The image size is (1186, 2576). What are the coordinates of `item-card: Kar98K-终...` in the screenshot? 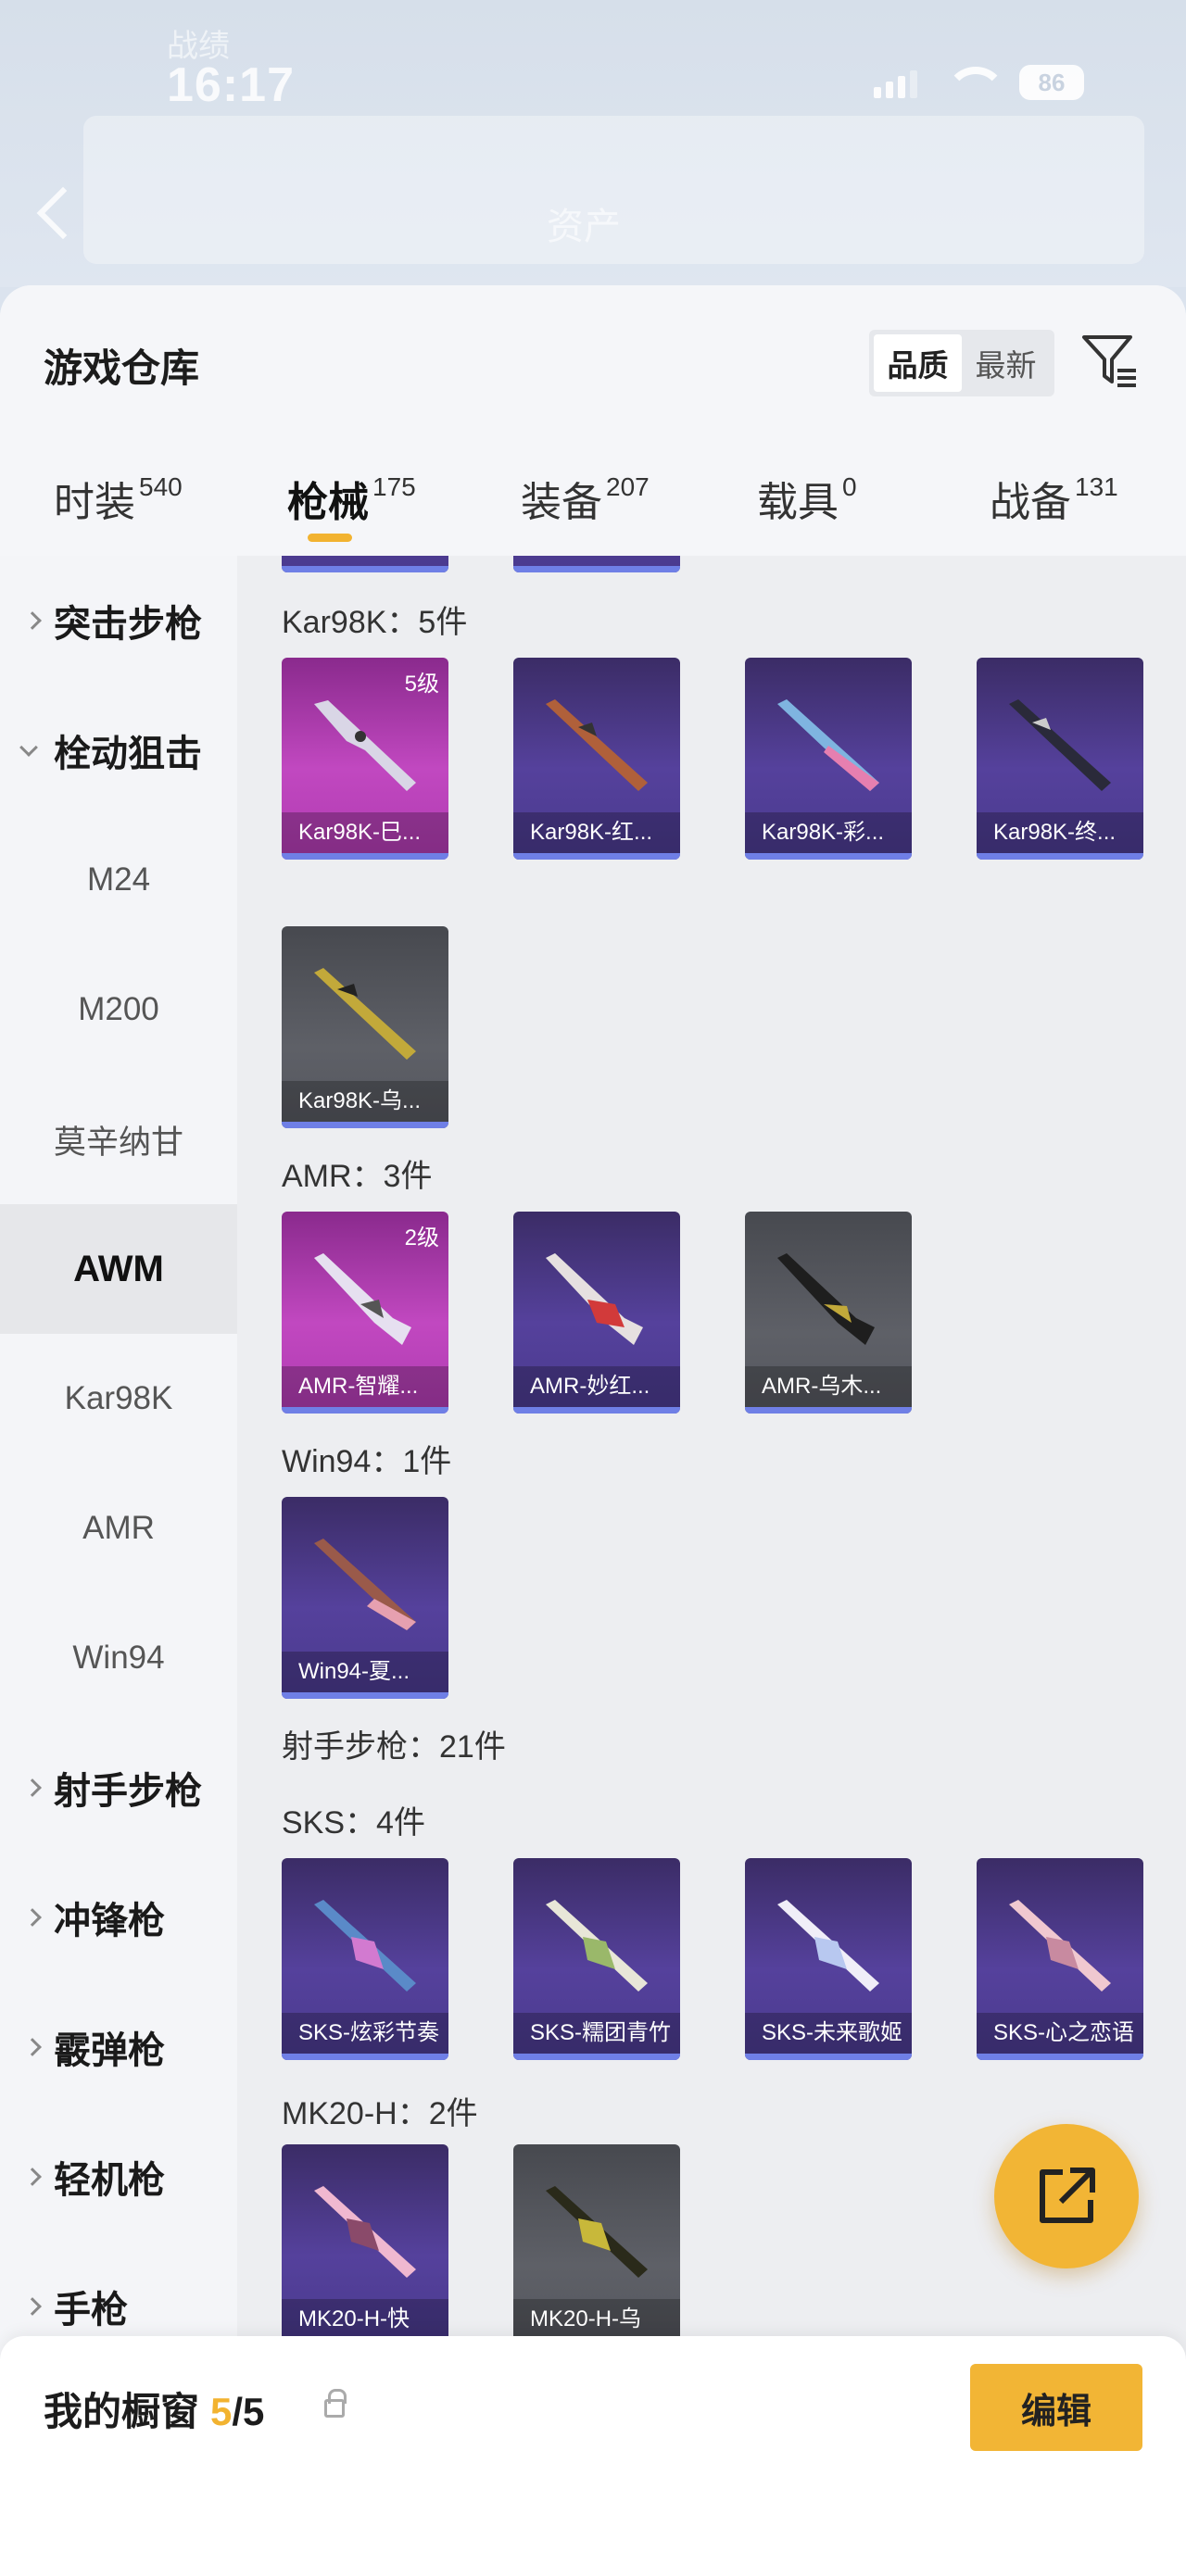 It's located at (1060, 759).